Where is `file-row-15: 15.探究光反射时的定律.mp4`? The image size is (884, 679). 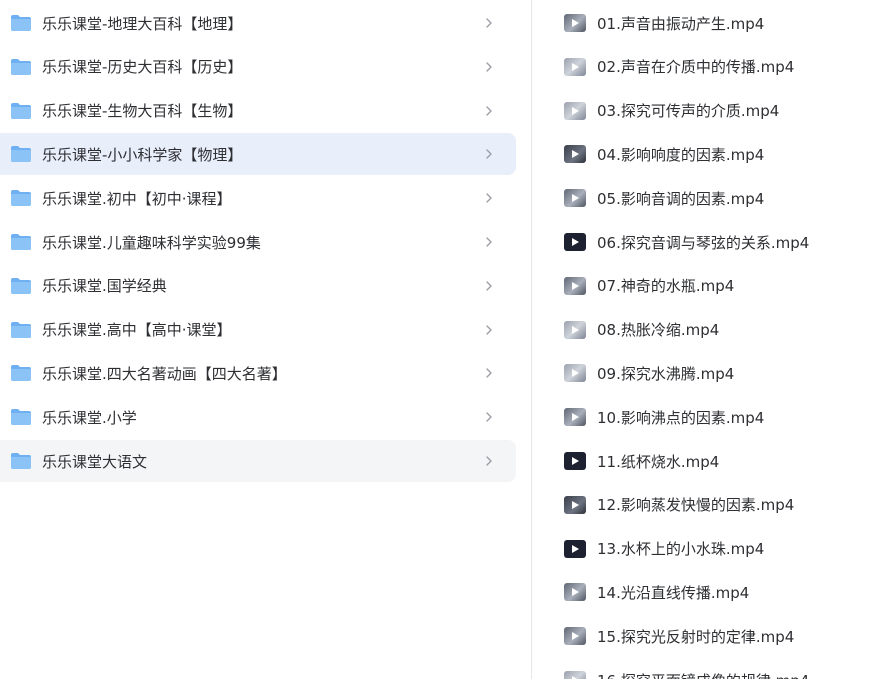
file-row-15: 15.探究光反射时的定律.mp4 is located at coordinates (708, 636).